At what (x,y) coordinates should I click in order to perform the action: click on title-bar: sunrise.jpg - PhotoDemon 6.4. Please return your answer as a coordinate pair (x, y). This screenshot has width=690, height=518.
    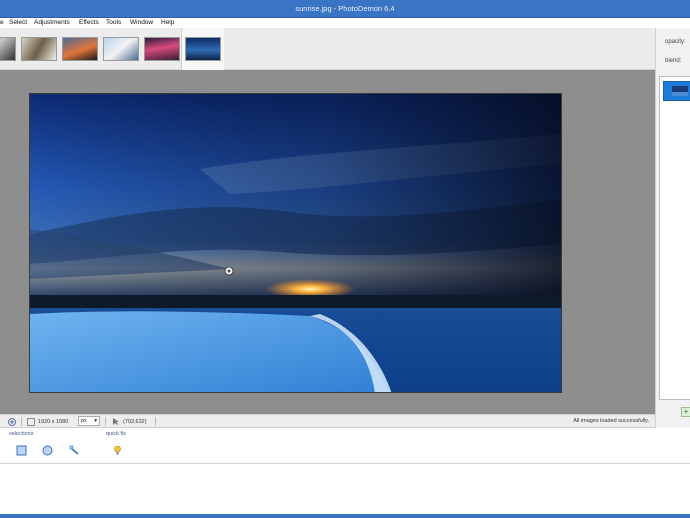
    Looking at the image, I should click on (345, 9).